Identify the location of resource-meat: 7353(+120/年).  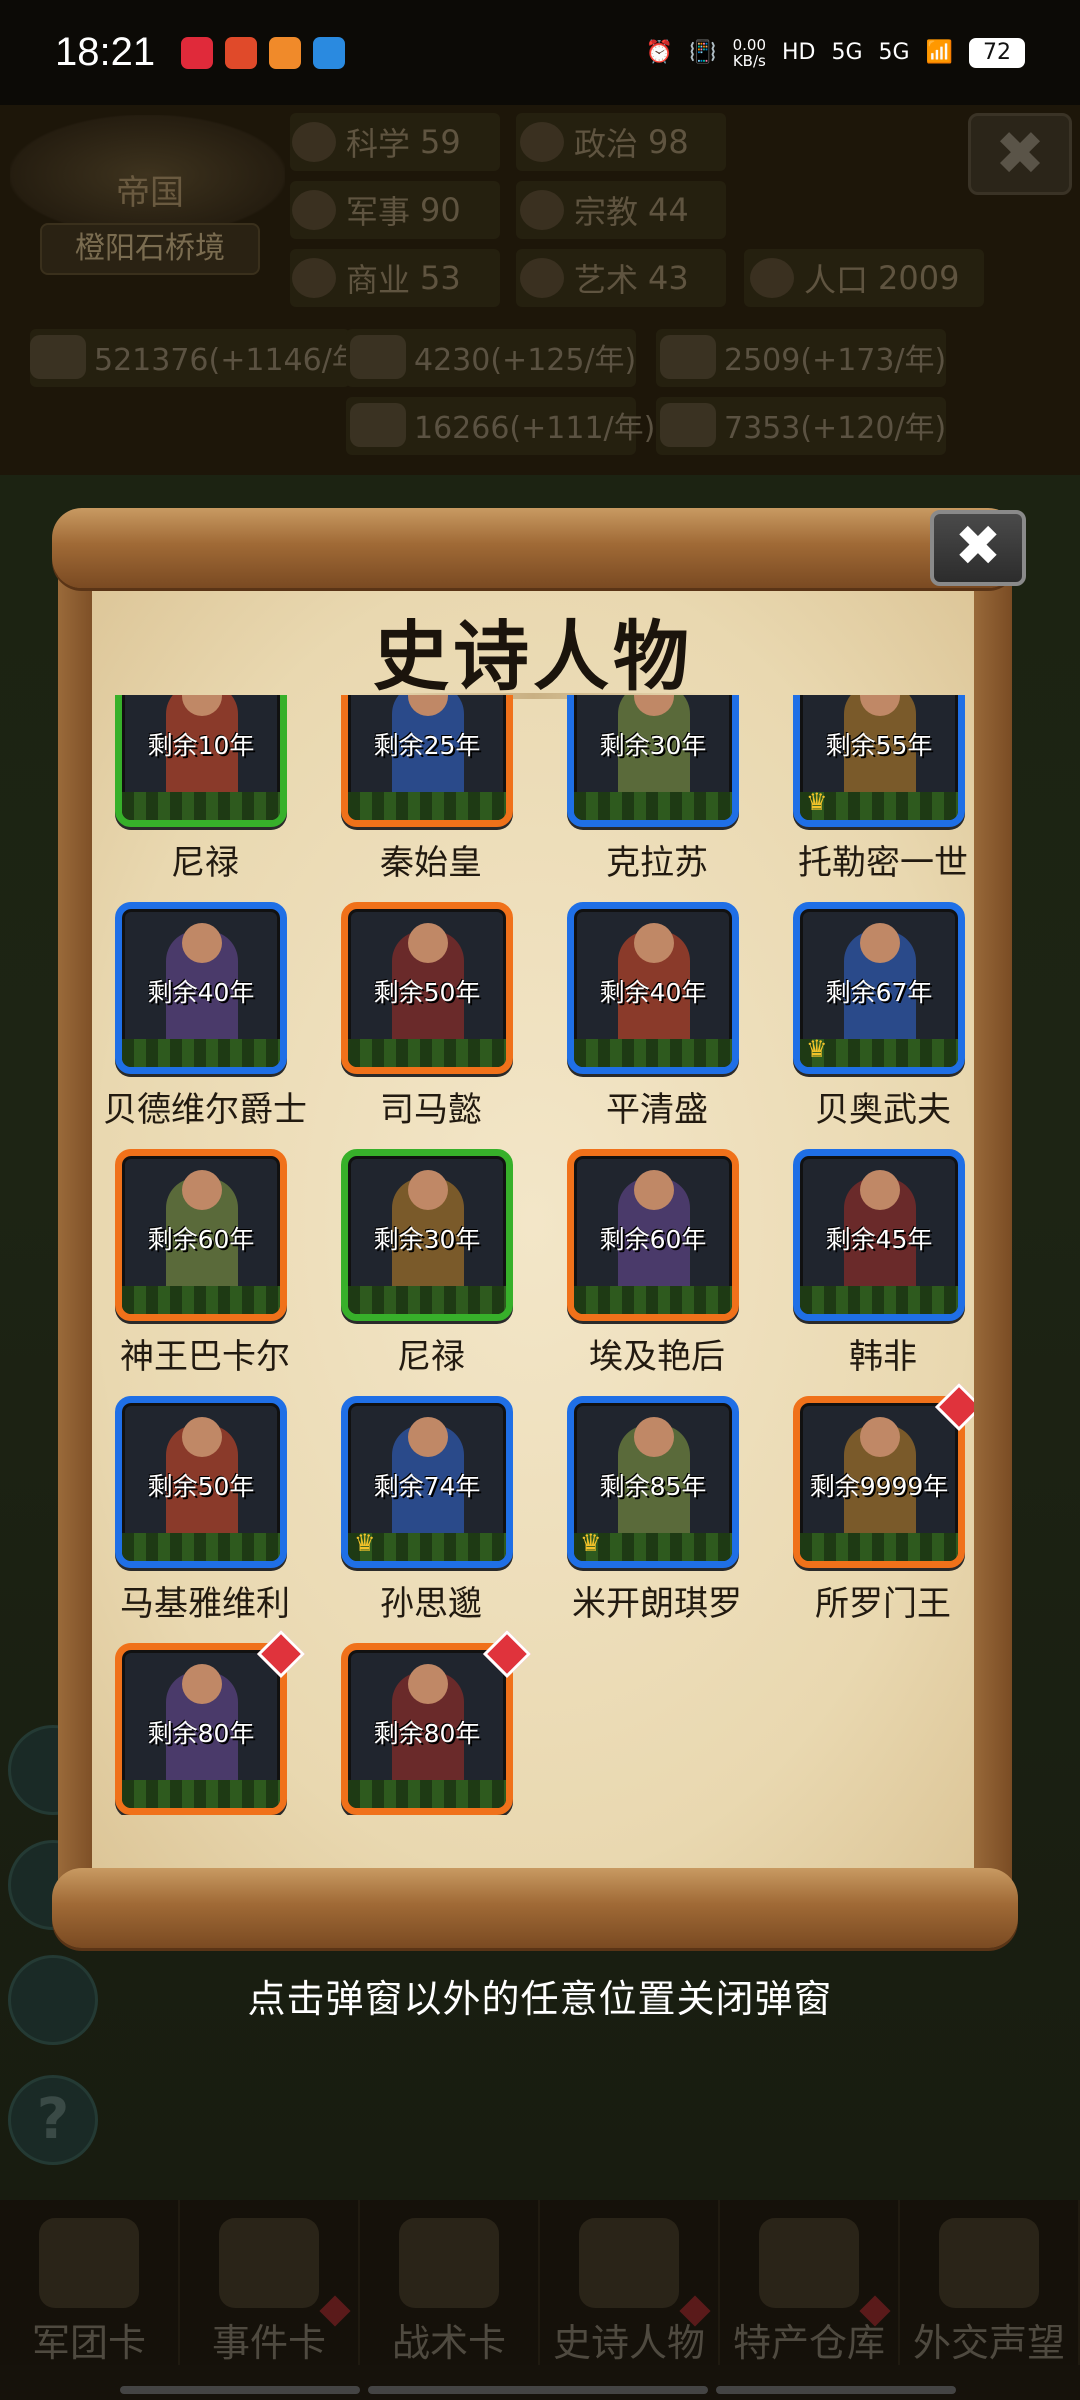
(803, 425).